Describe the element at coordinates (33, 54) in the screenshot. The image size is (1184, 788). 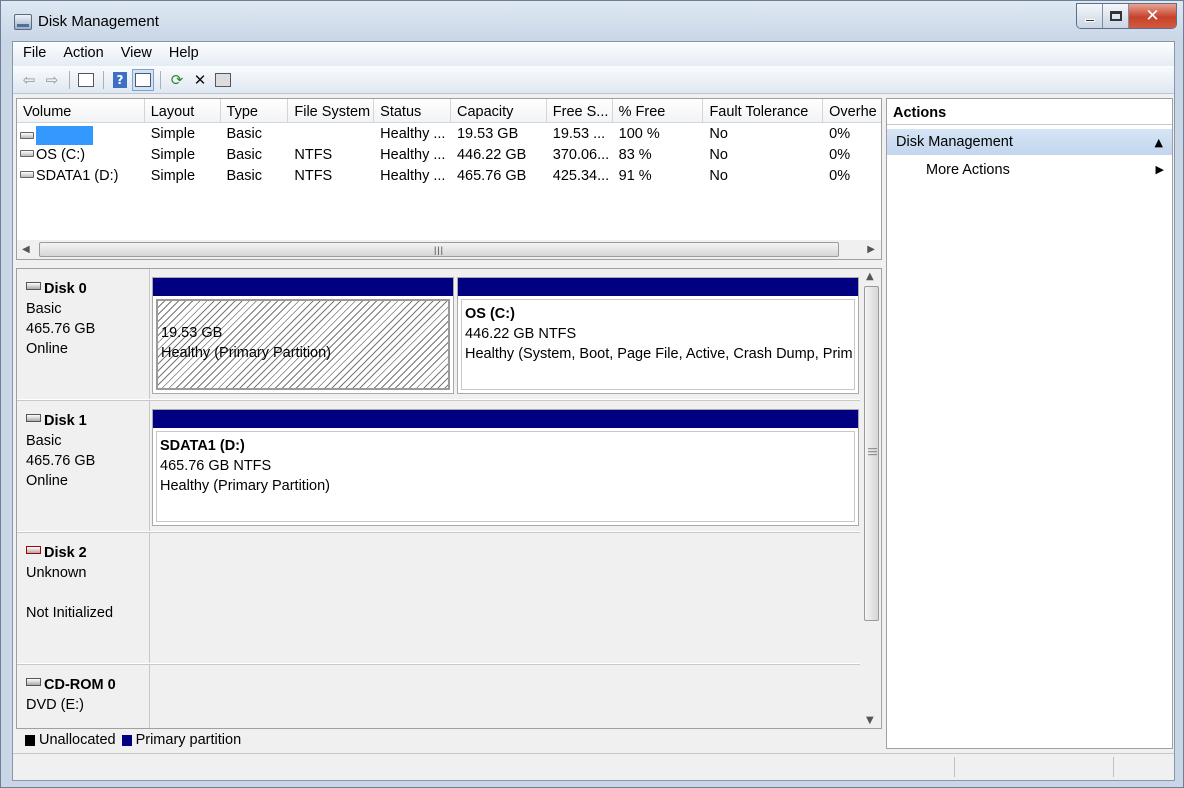
I see `menu-file: File` at that location.